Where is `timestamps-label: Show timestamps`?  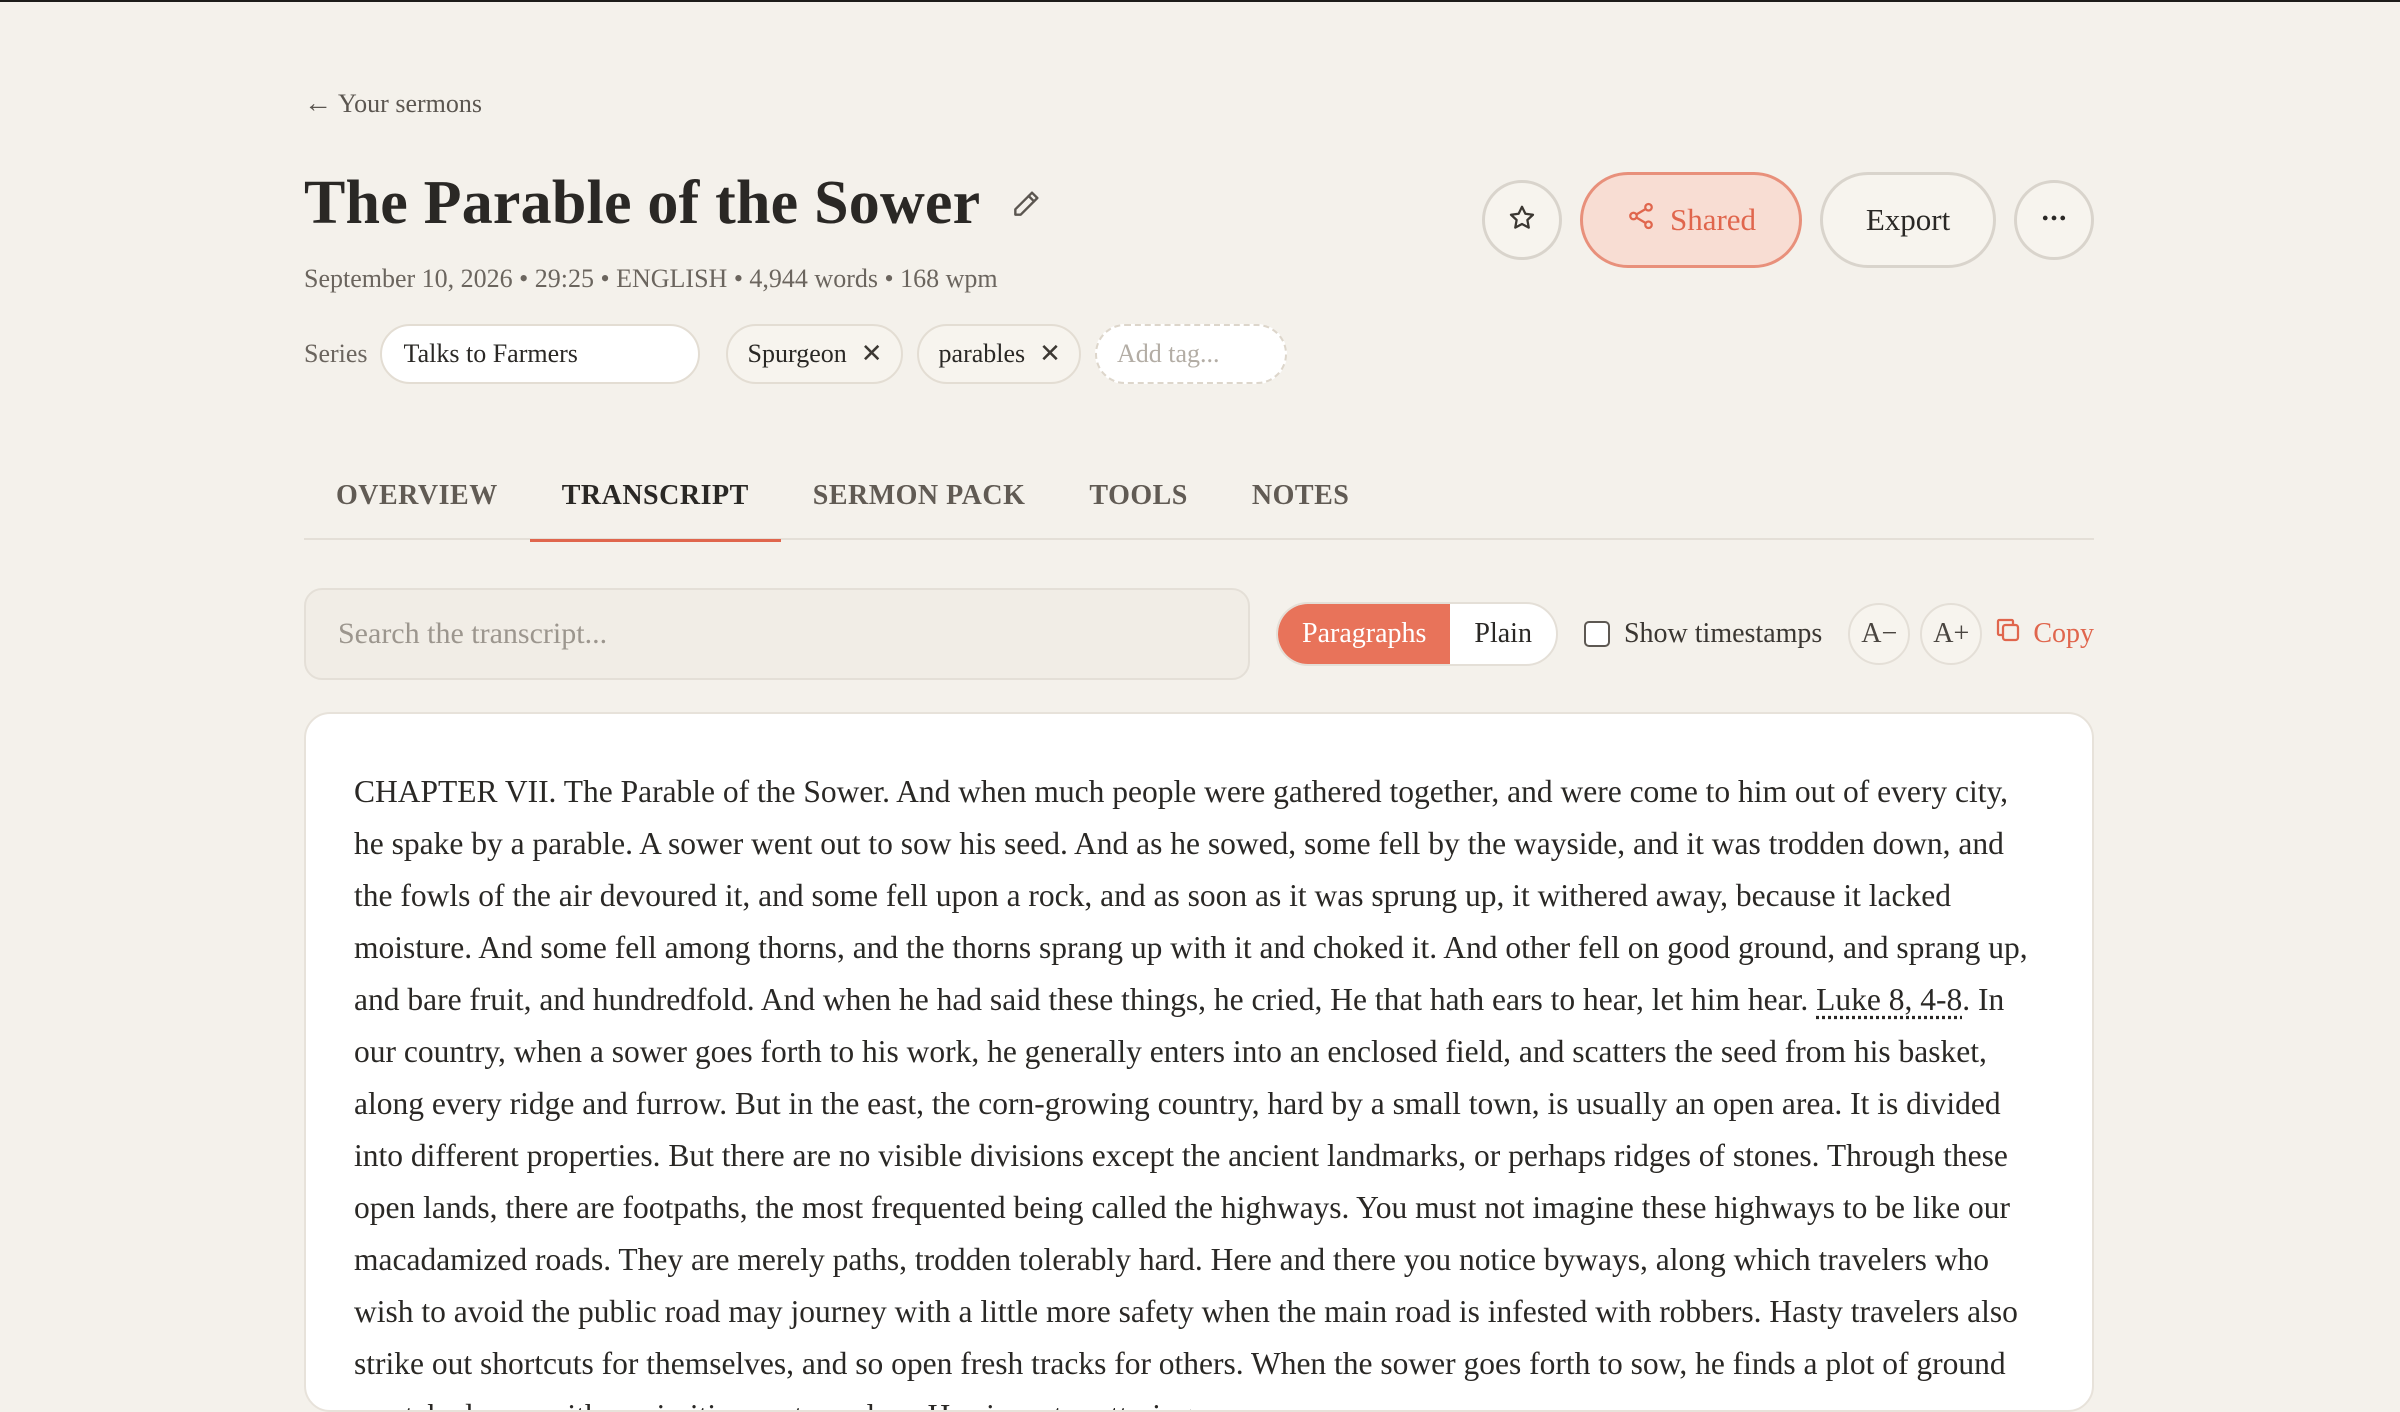
timestamps-label: Show timestamps is located at coordinates (1723, 634).